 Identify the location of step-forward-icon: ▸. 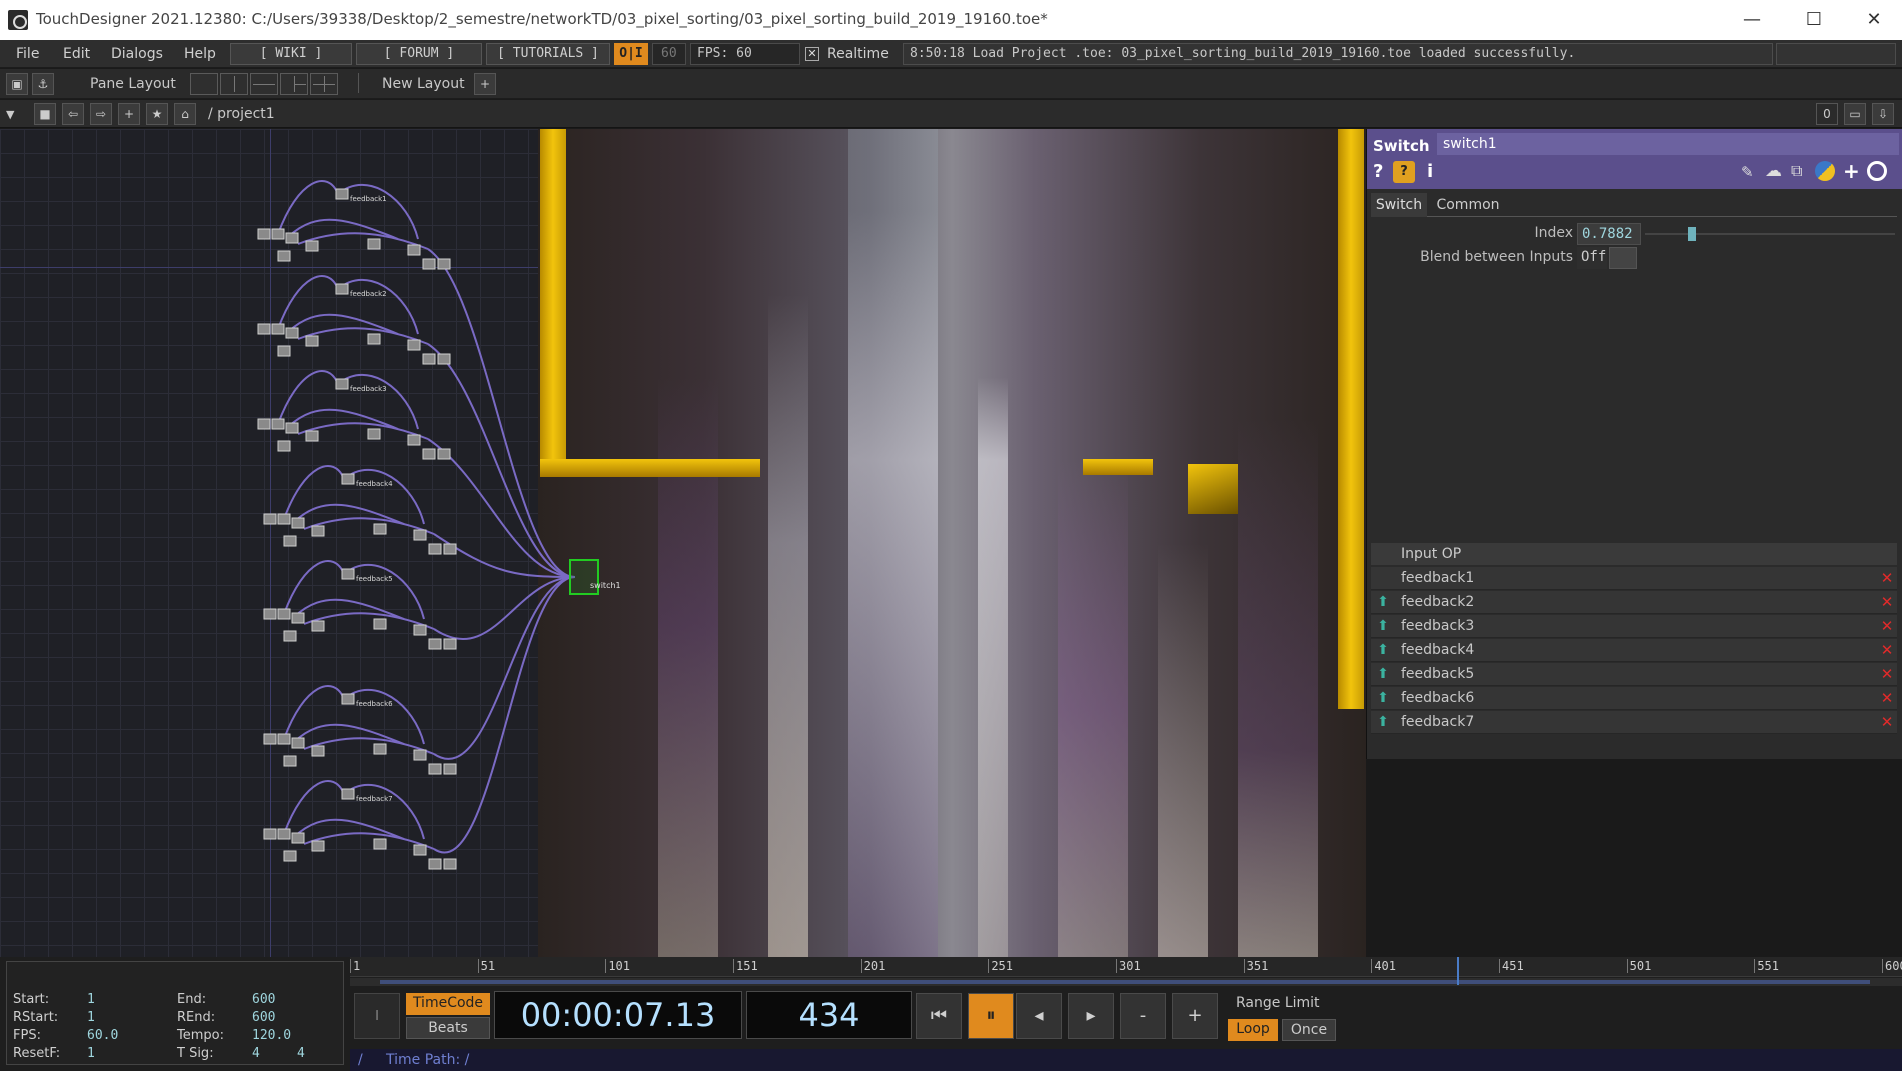
(1091, 1016).